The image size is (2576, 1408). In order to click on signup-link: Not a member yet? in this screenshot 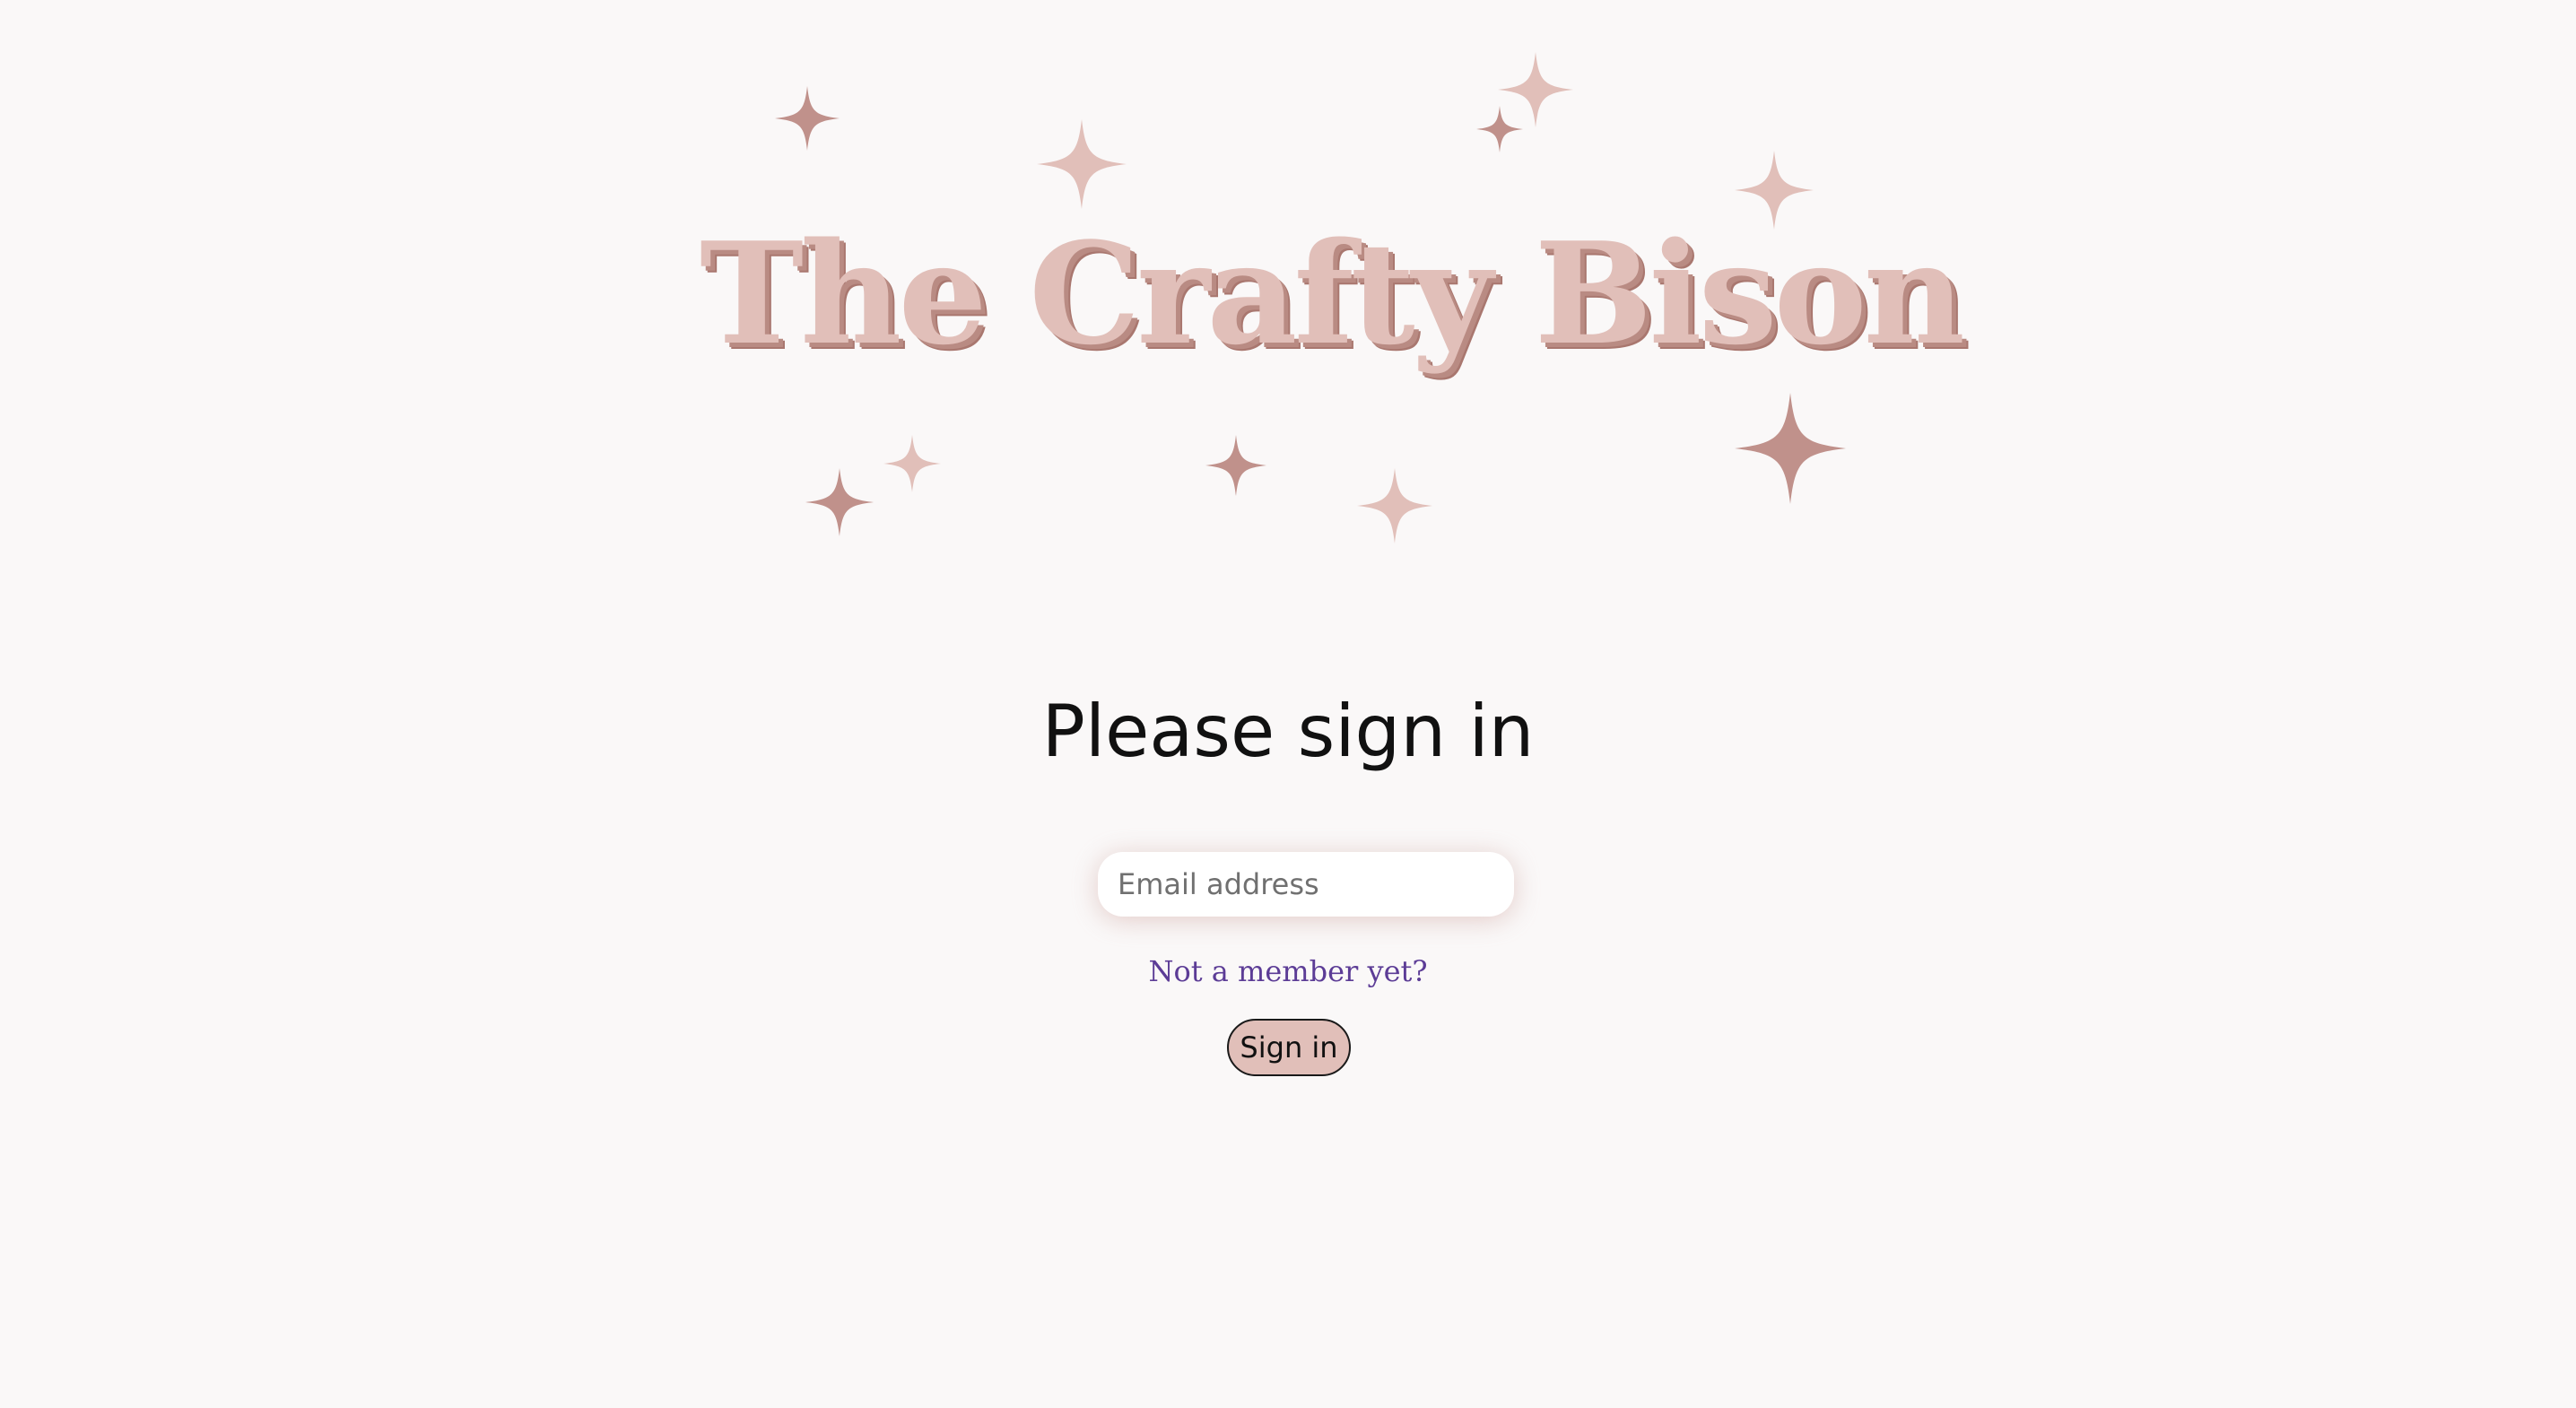, I will do `click(1288, 971)`.